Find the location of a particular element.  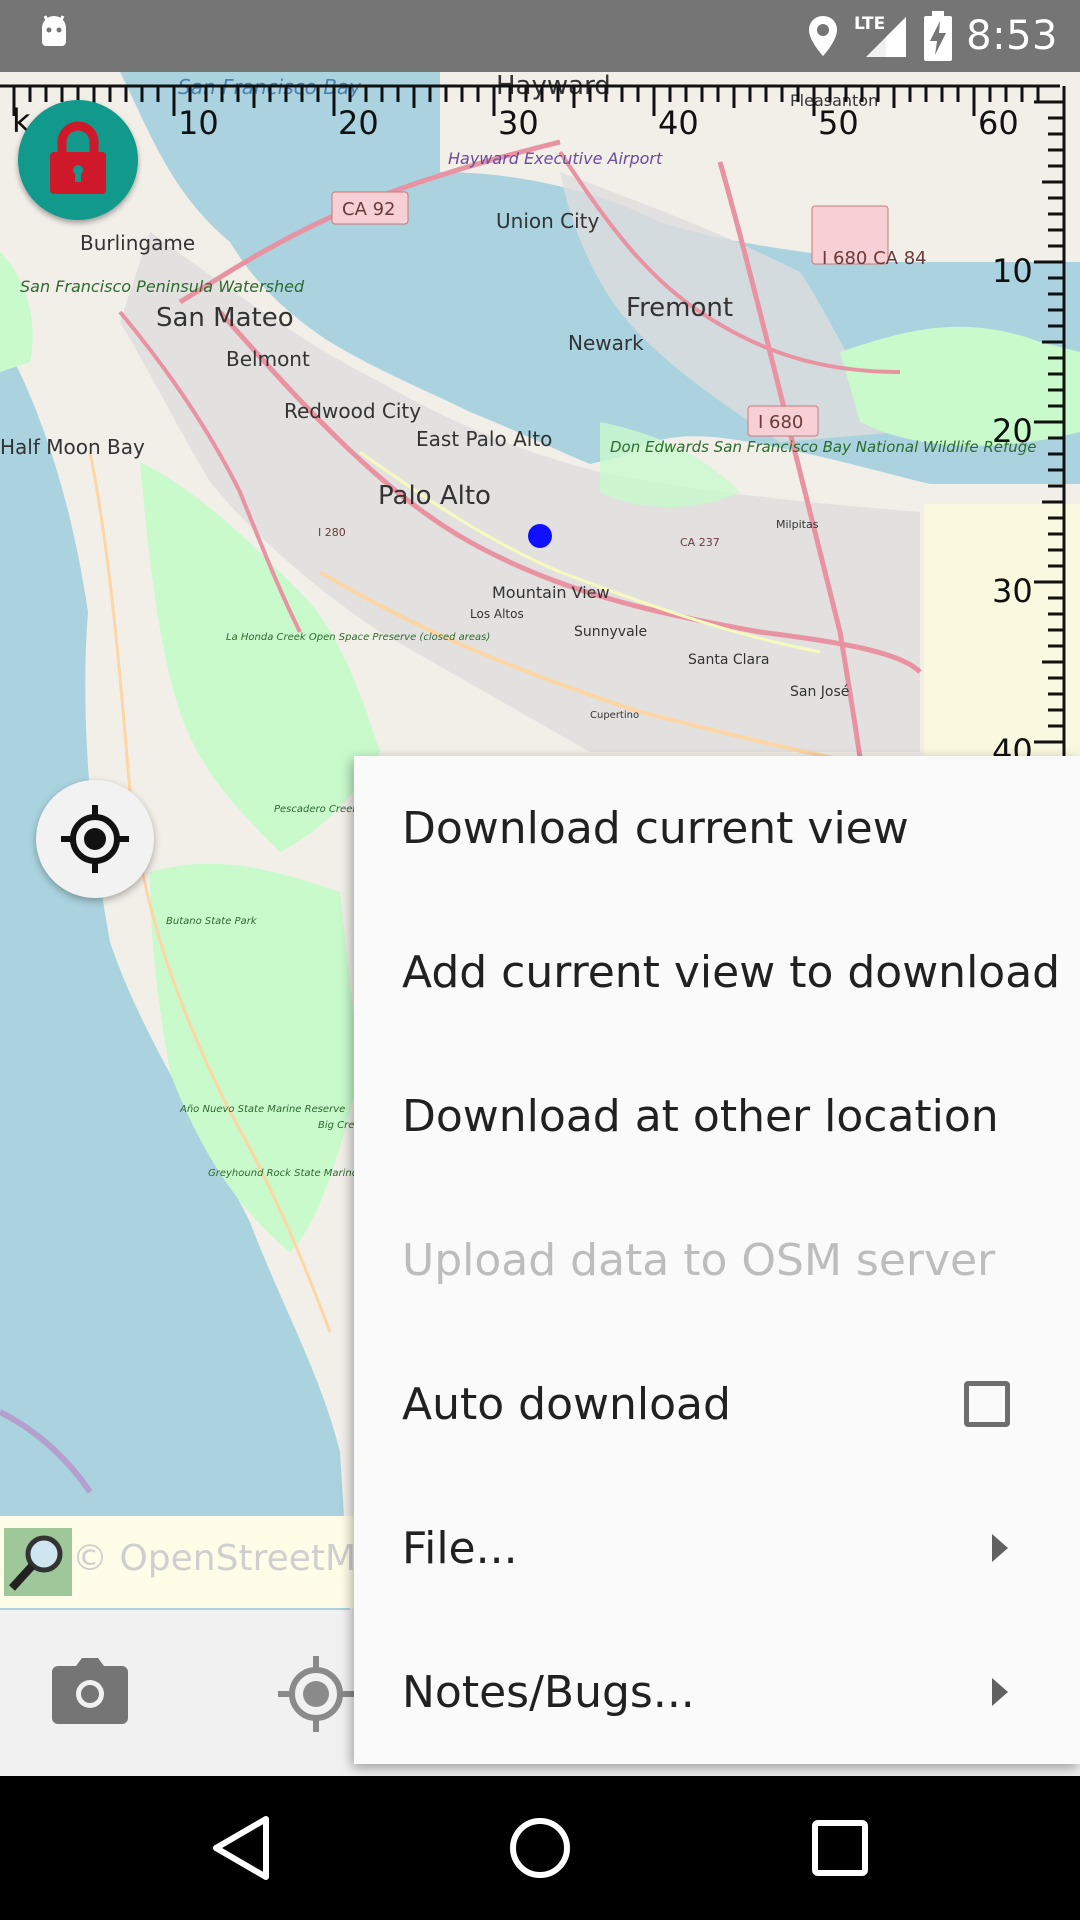

road-shield-ca237: CA 237 is located at coordinates (700, 542).